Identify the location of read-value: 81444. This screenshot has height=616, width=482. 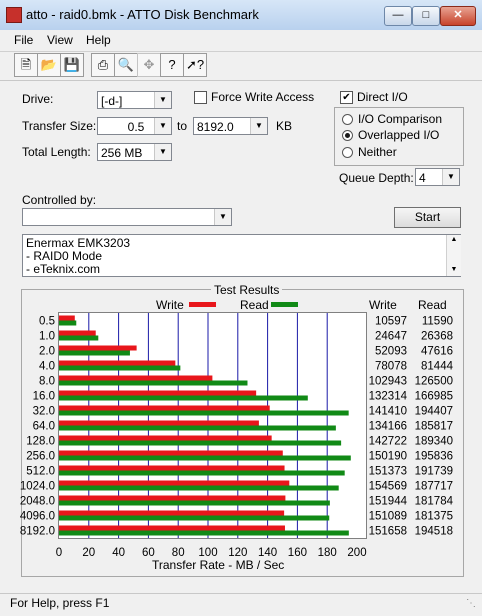
(437, 367).